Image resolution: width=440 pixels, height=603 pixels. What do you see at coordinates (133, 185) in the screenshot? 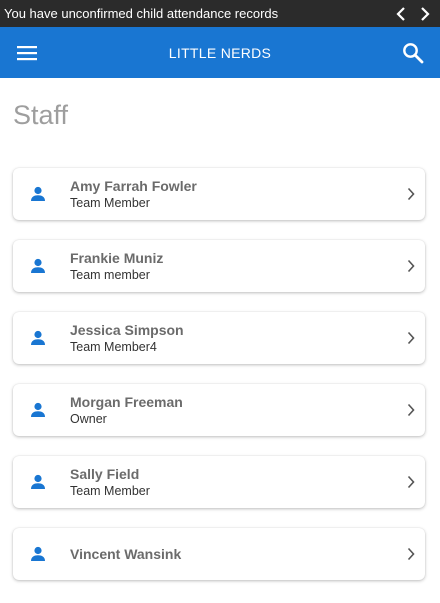
I see `staff-name: Amy Farrah Fowler` at bounding box center [133, 185].